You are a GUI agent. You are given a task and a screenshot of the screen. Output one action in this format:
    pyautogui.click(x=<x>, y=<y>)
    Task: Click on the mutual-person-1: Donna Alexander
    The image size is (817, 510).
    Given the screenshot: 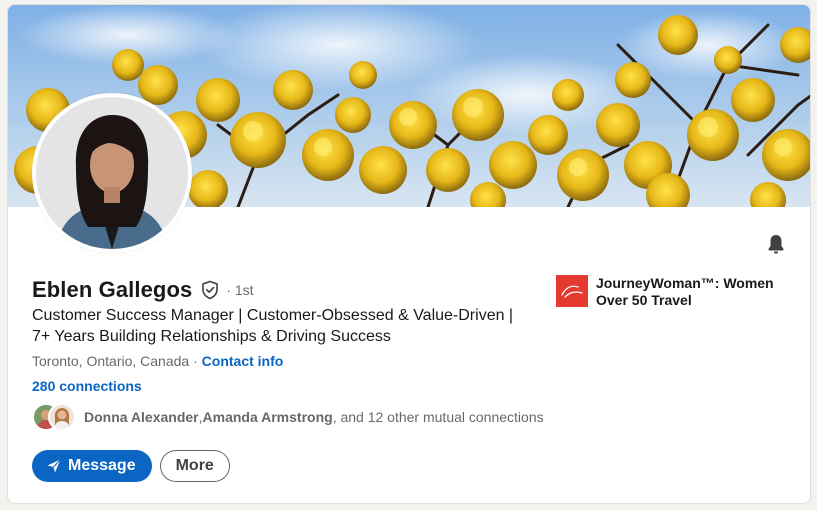 What is the action you would take?
    pyautogui.click(x=141, y=417)
    